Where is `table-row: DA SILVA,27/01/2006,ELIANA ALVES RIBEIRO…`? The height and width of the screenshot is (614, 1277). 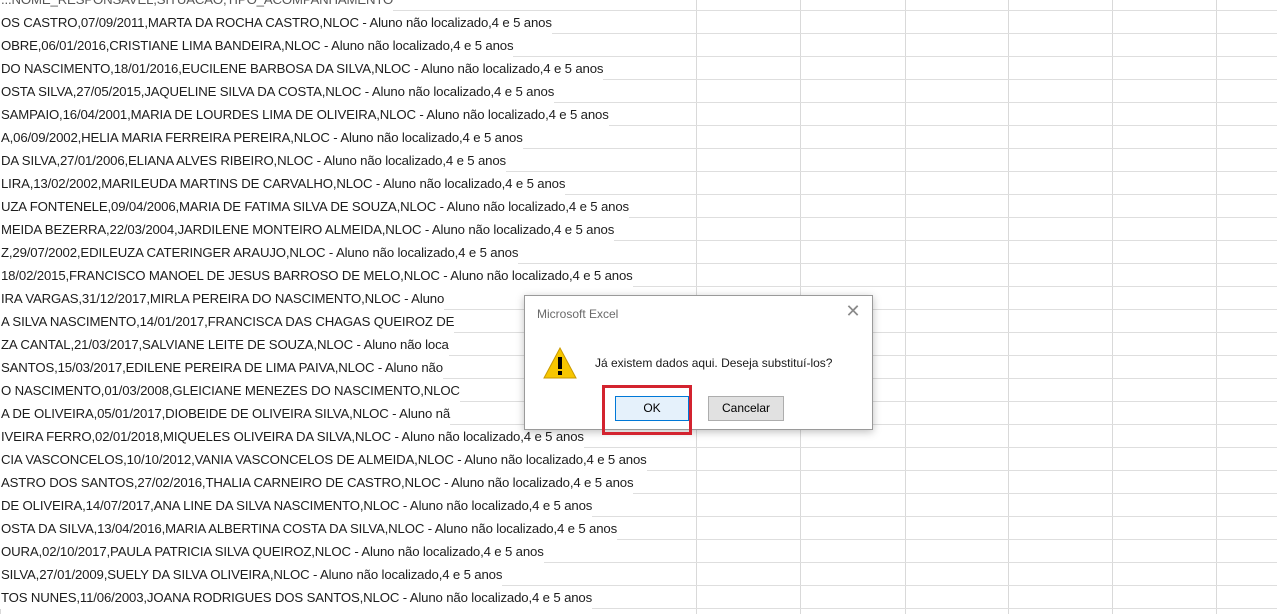 table-row: DA SILVA,27/01/2006,ELIANA ALVES RIBEIRO… is located at coordinates (638, 160).